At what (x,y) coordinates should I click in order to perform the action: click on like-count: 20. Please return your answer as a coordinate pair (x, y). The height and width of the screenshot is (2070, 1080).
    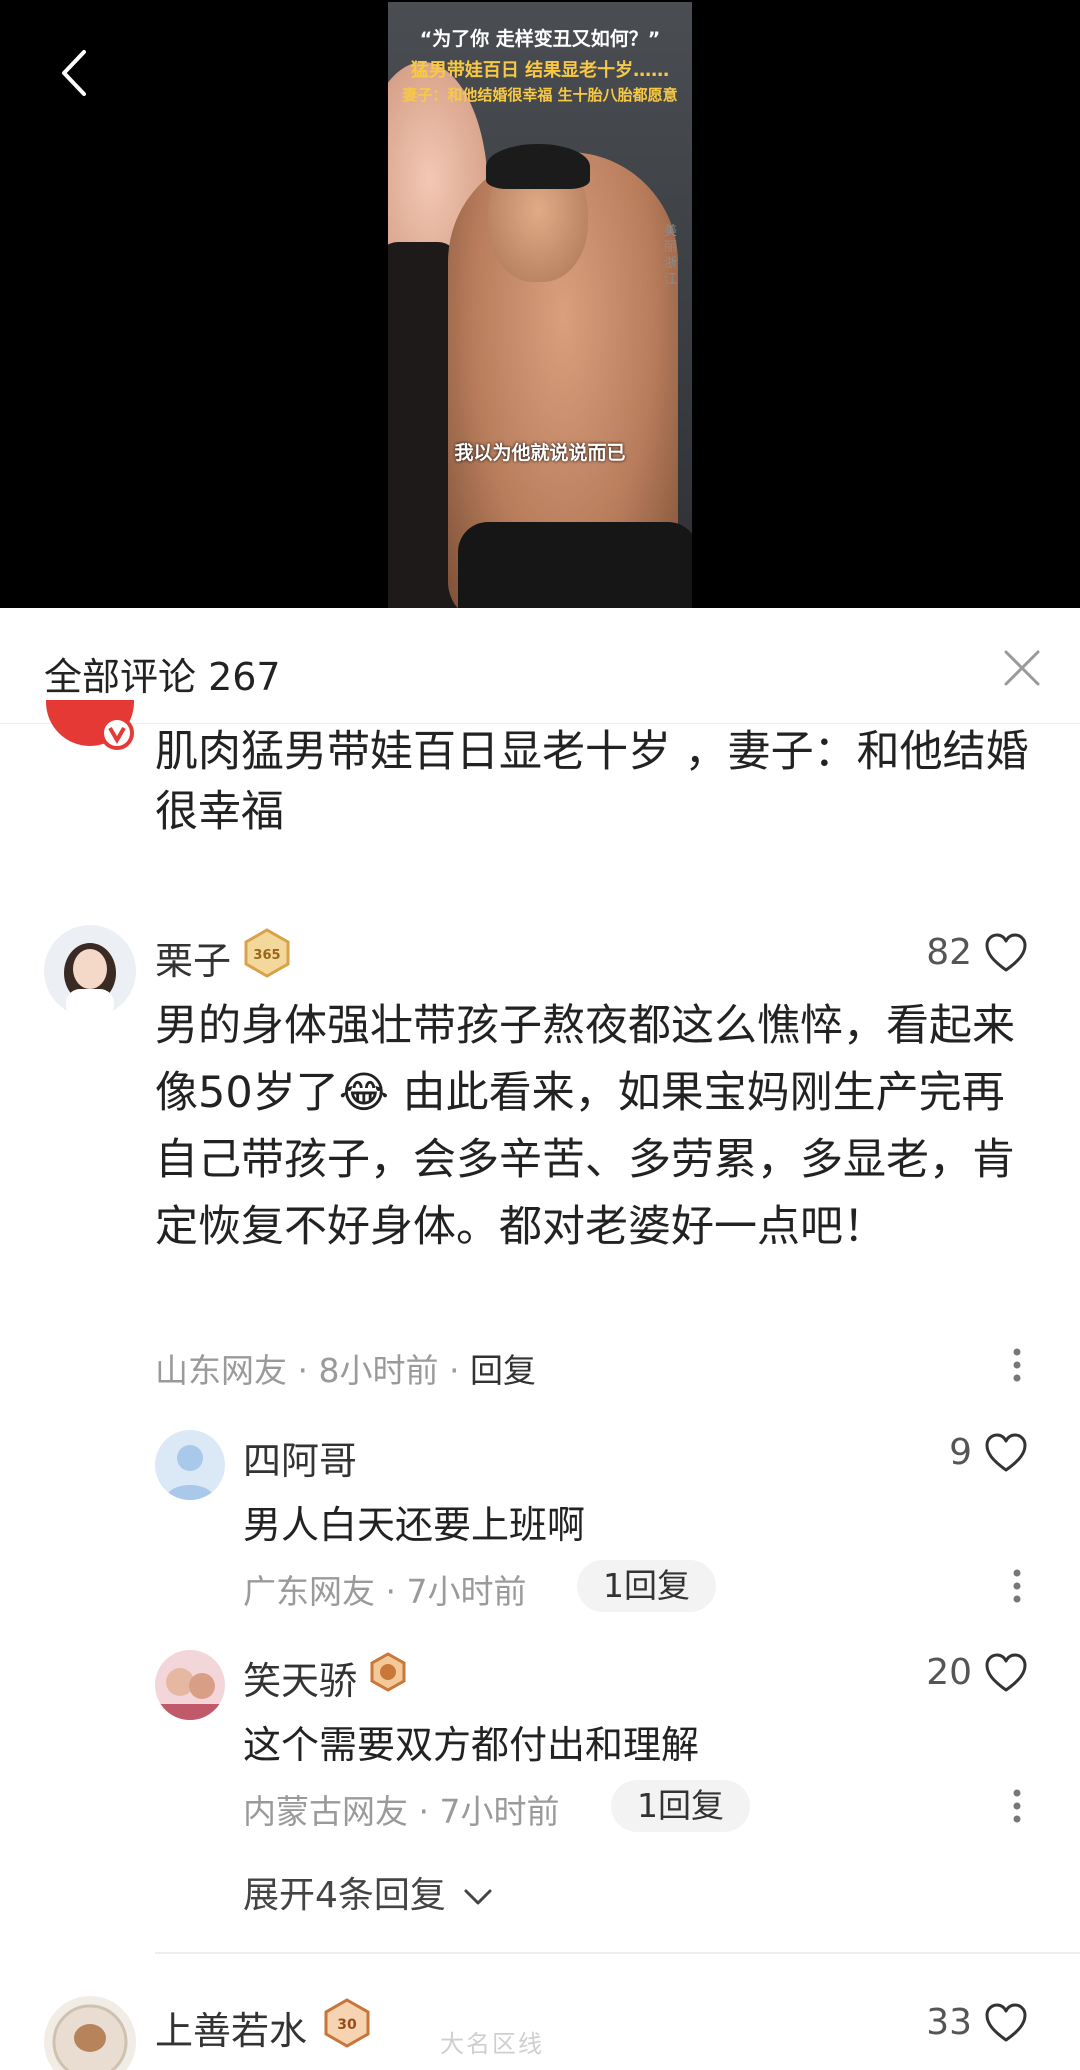
    Looking at the image, I should click on (949, 1672).